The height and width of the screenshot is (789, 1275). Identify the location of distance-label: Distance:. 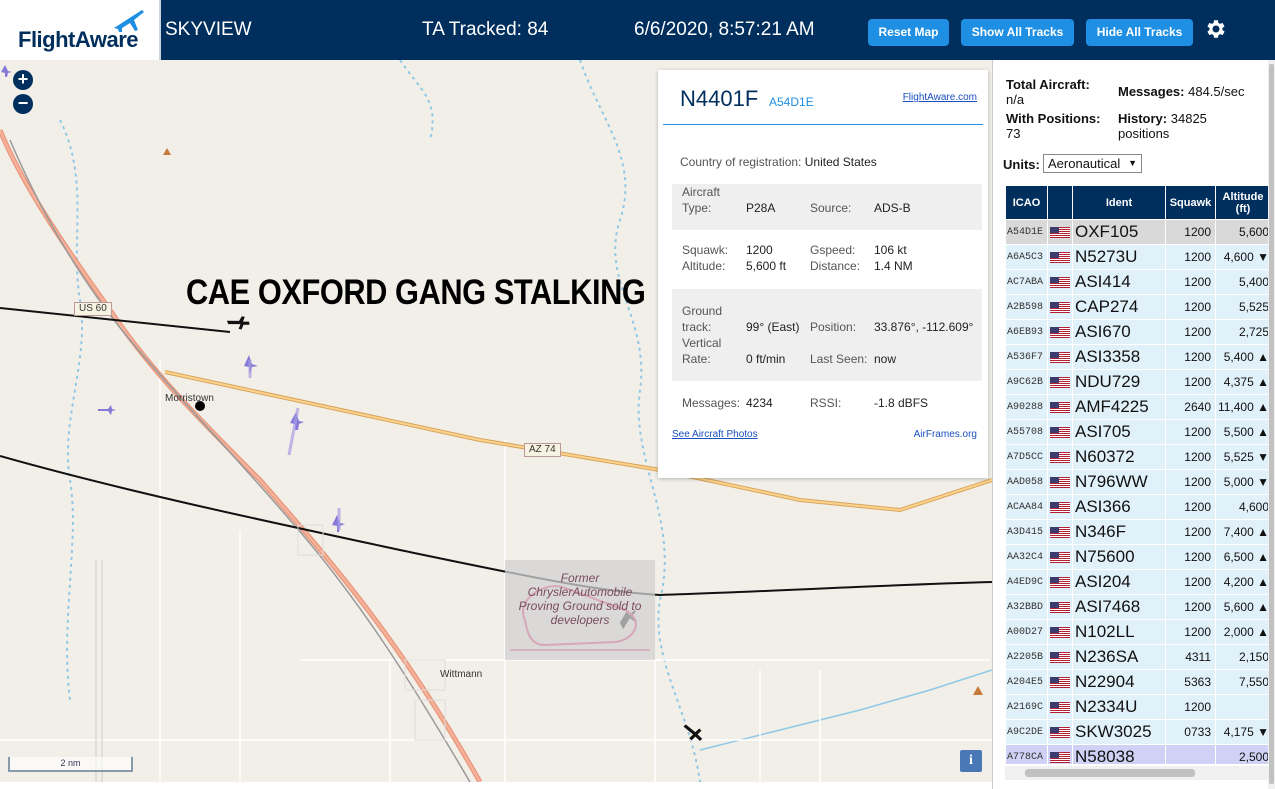
(835, 266).